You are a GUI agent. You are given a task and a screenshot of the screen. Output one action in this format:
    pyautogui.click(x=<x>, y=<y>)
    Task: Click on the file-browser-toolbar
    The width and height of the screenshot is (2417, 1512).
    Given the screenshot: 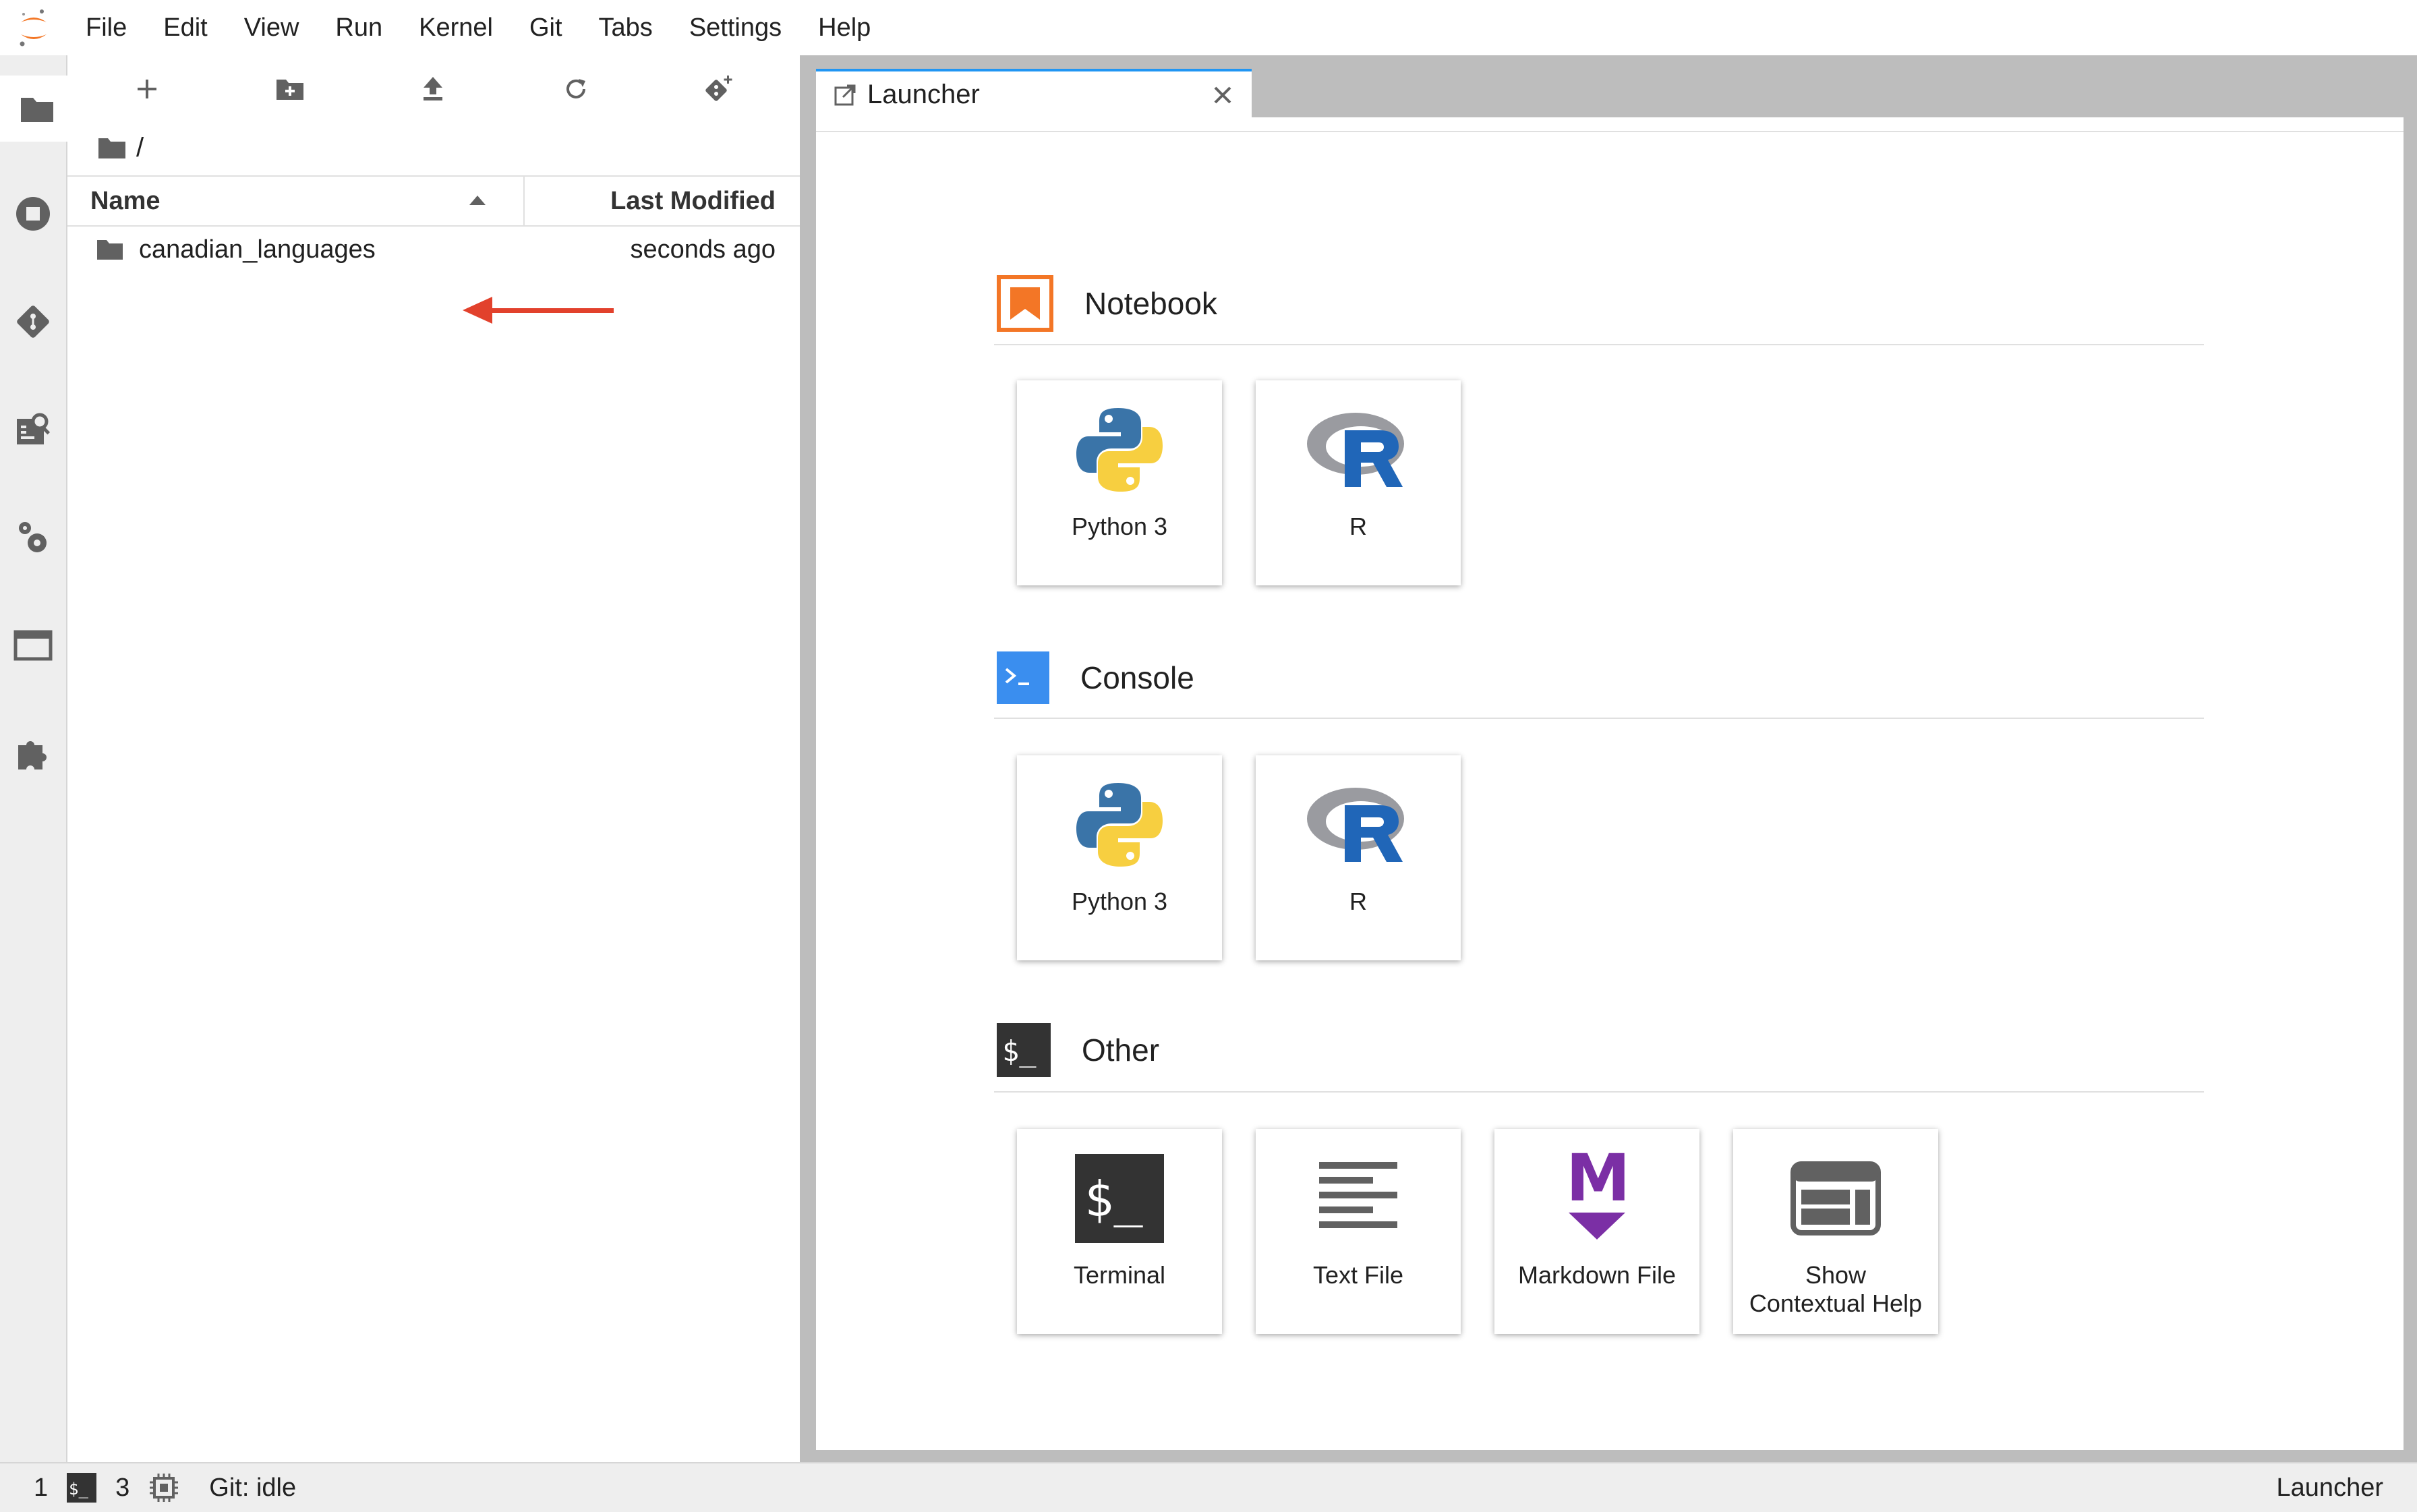 What is the action you would take?
    pyautogui.click(x=433, y=89)
    